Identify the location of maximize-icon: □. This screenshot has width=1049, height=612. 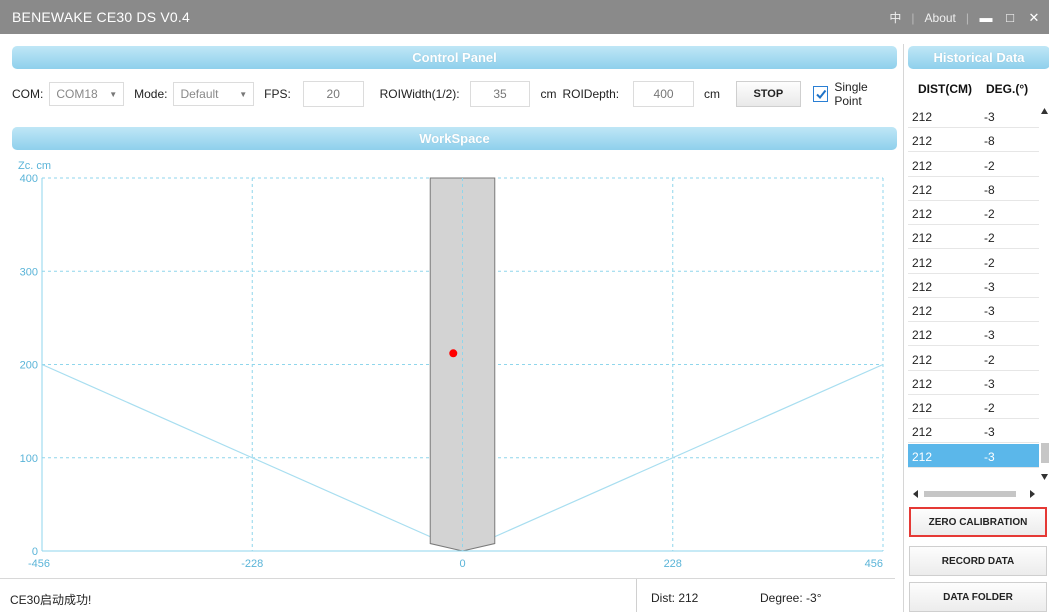
(1010, 17).